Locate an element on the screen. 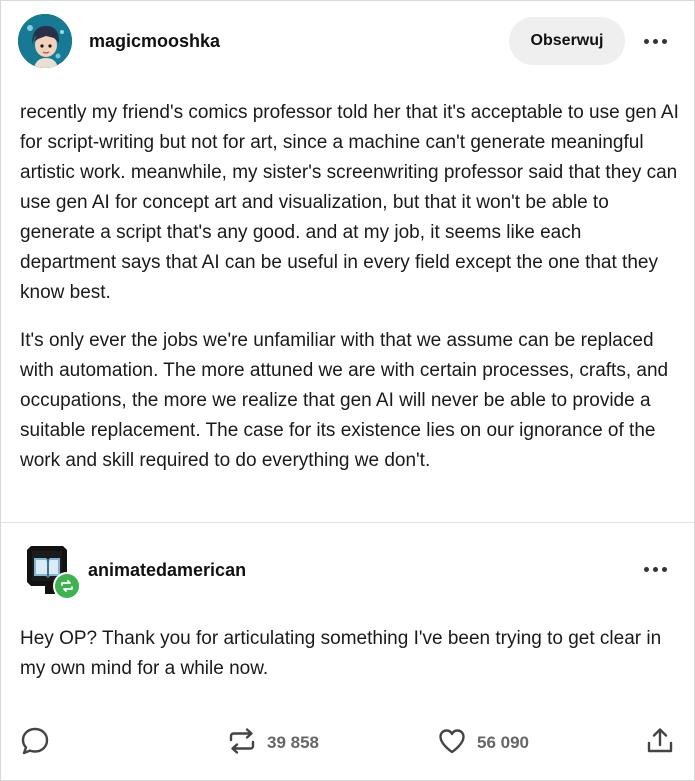 This screenshot has height=781, width=695. divider is located at coordinates (347, 522).